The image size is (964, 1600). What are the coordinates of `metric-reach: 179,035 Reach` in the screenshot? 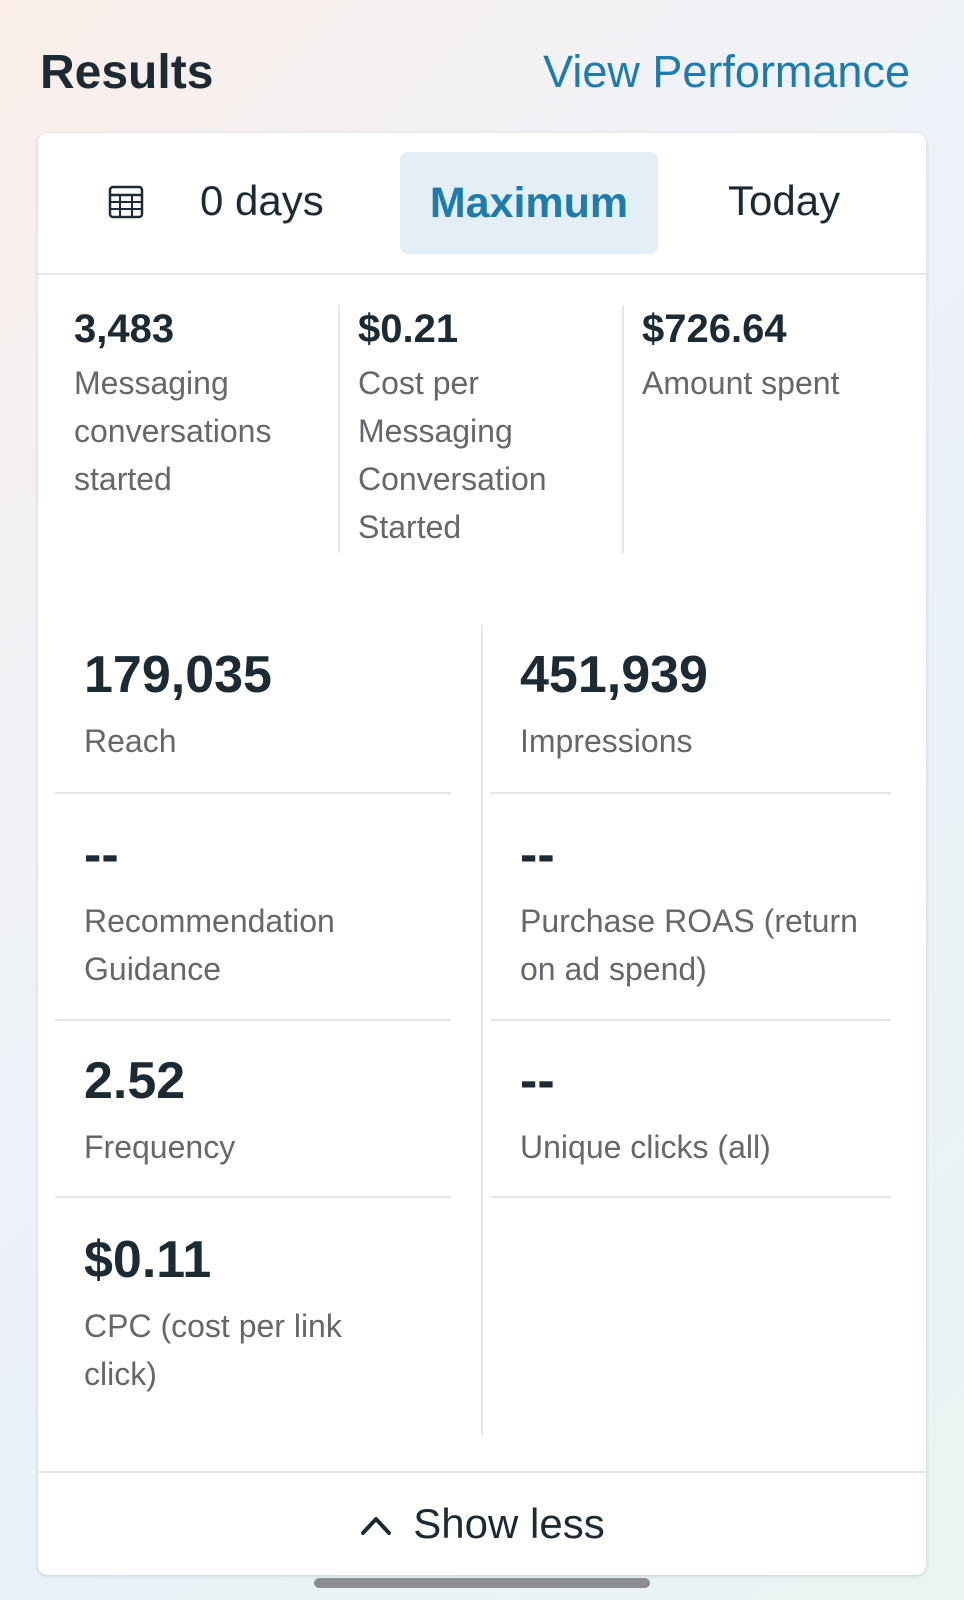 It's located at (274, 705).